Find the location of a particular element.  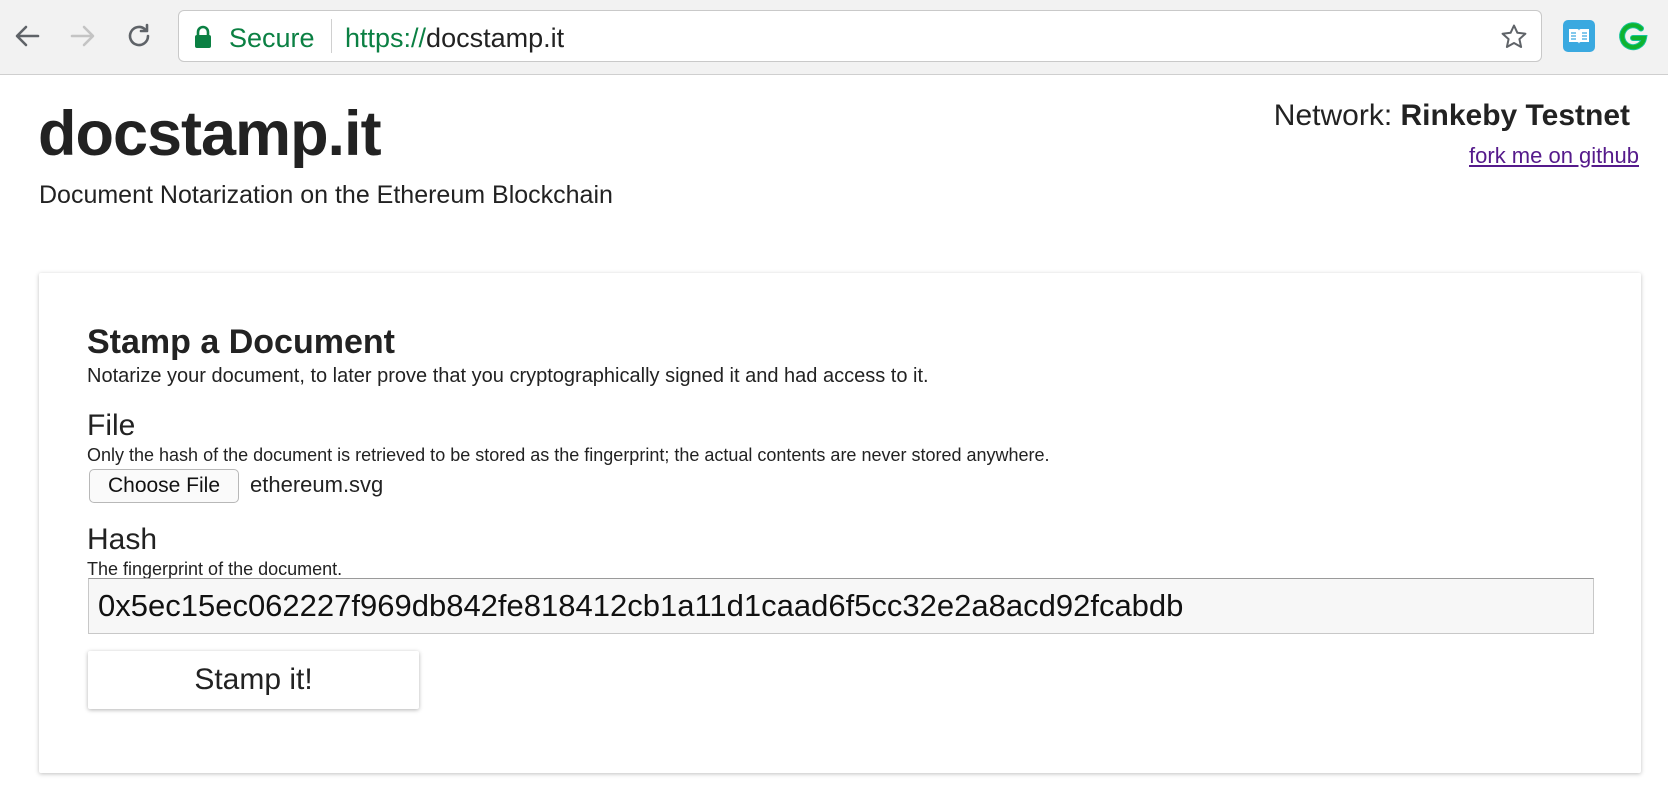

selected-file-name: ethereum.svg is located at coordinates (317, 484).